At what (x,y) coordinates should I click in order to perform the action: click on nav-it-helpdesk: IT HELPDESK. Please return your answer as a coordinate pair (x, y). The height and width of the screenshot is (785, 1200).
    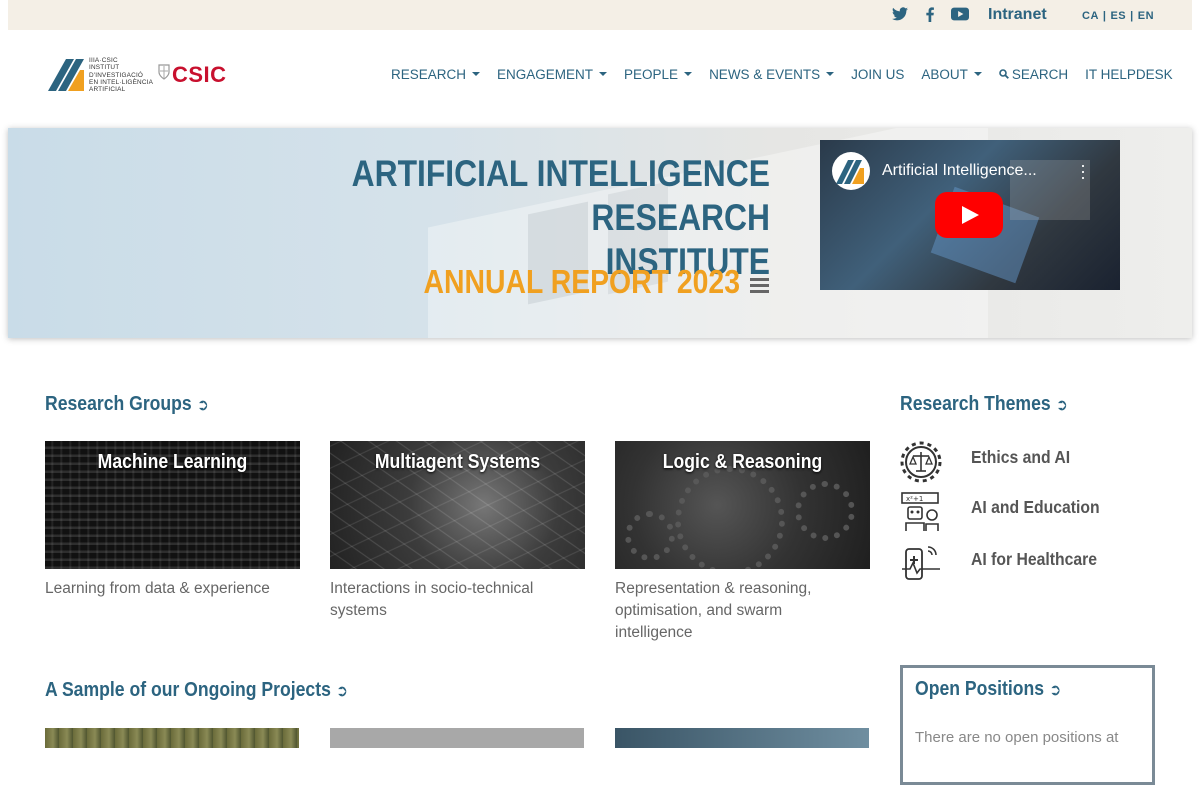
    Looking at the image, I should click on (1129, 74).